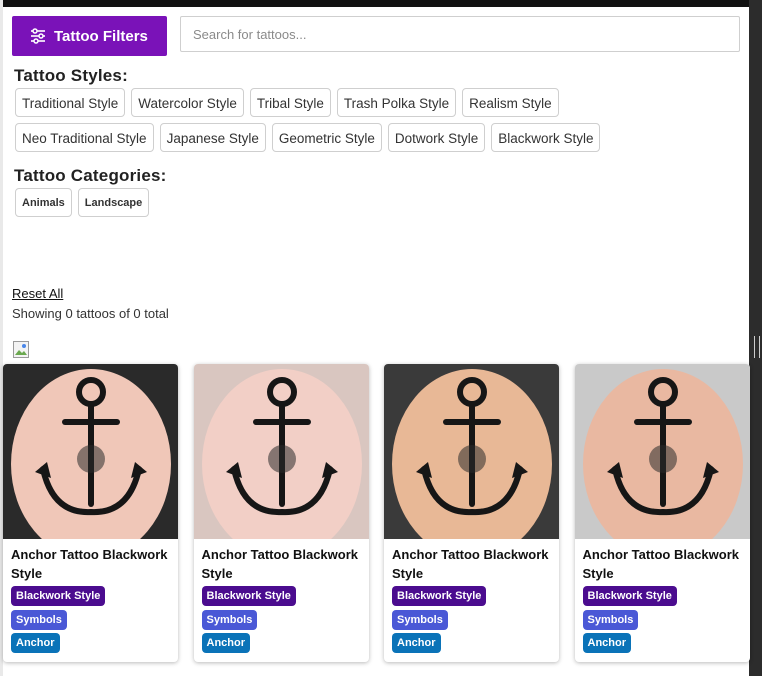  Describe the element at coordinates (90, 175) in the screenshot. I see `categories-heading: Tattoo Categories:` at that location.